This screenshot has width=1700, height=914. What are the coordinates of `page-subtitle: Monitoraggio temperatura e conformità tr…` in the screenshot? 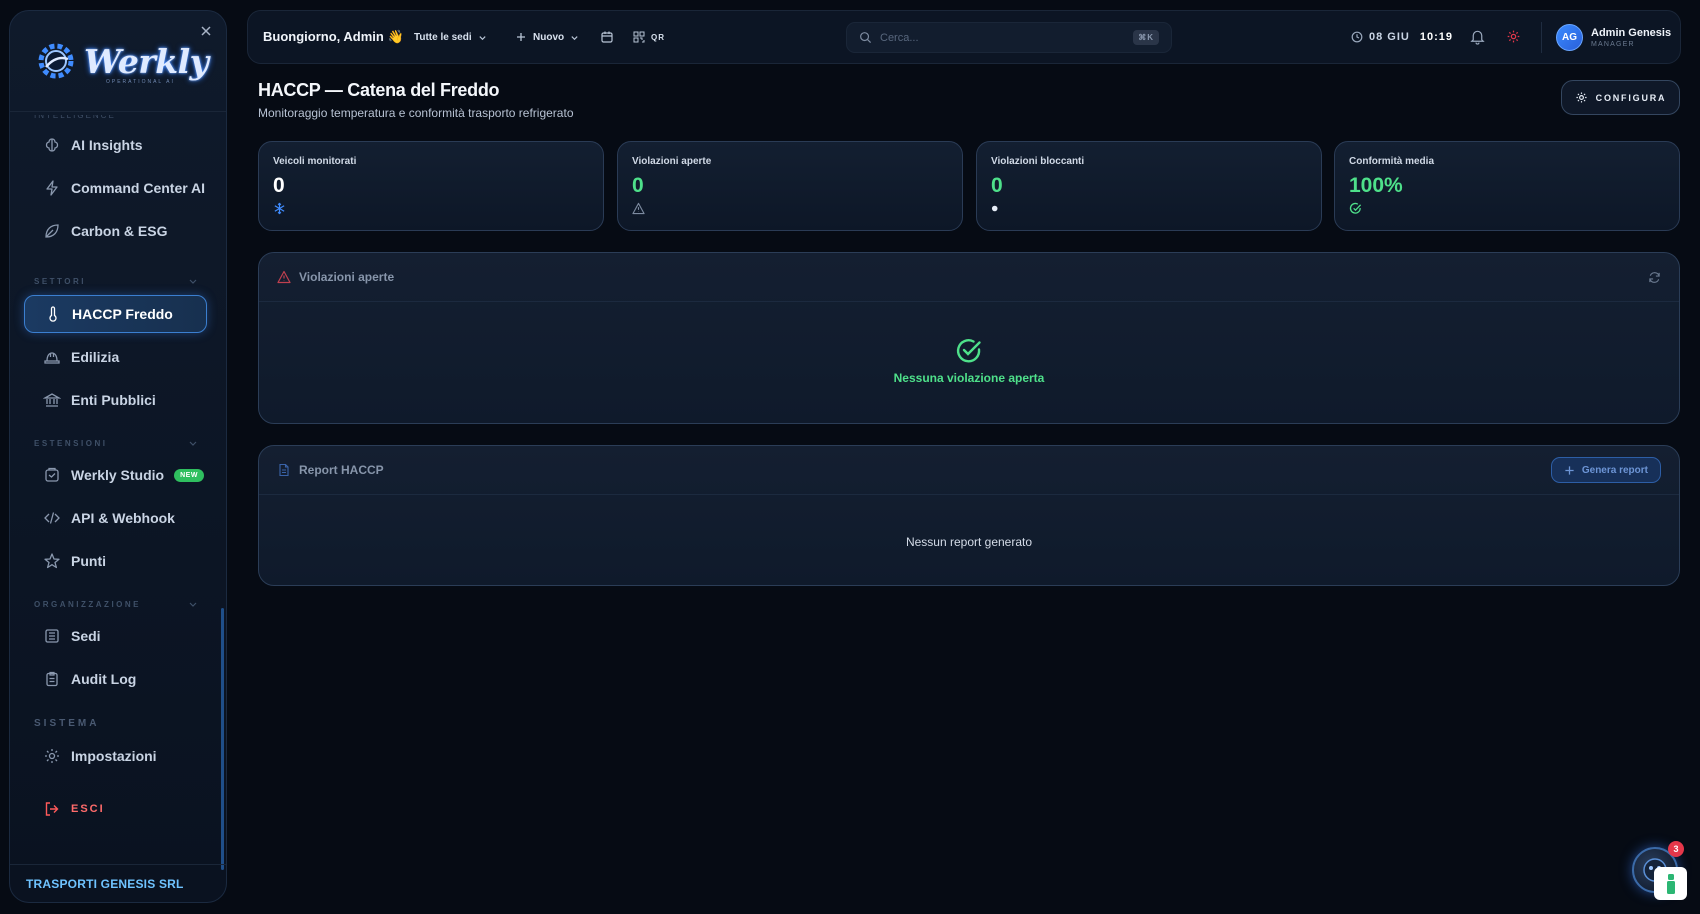 It's located at (416, 113).